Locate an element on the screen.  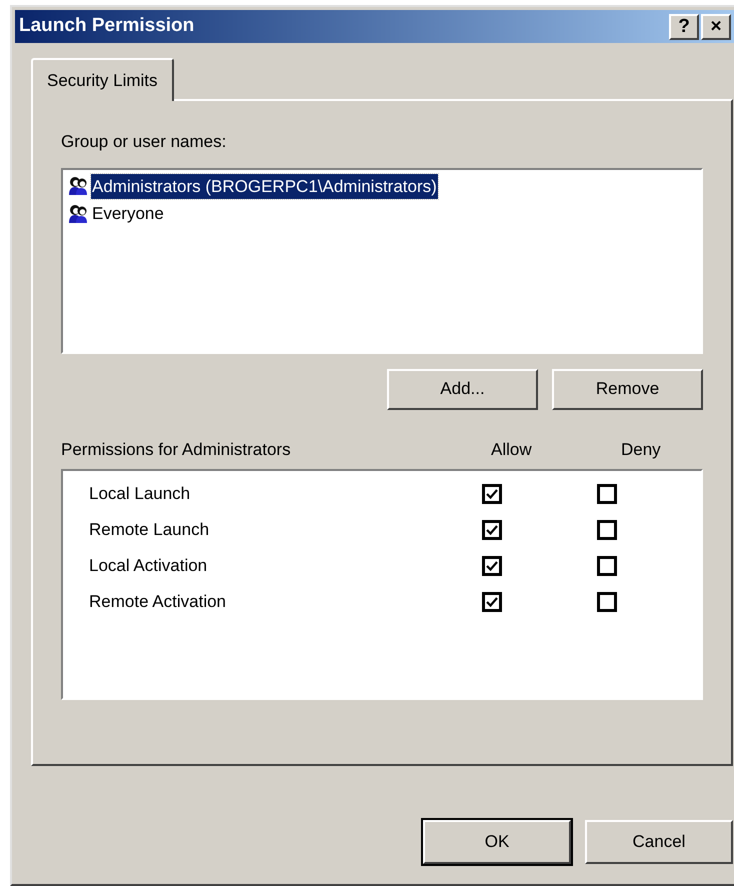
window-title: Launch Permission is located at coordinates (106, 26).